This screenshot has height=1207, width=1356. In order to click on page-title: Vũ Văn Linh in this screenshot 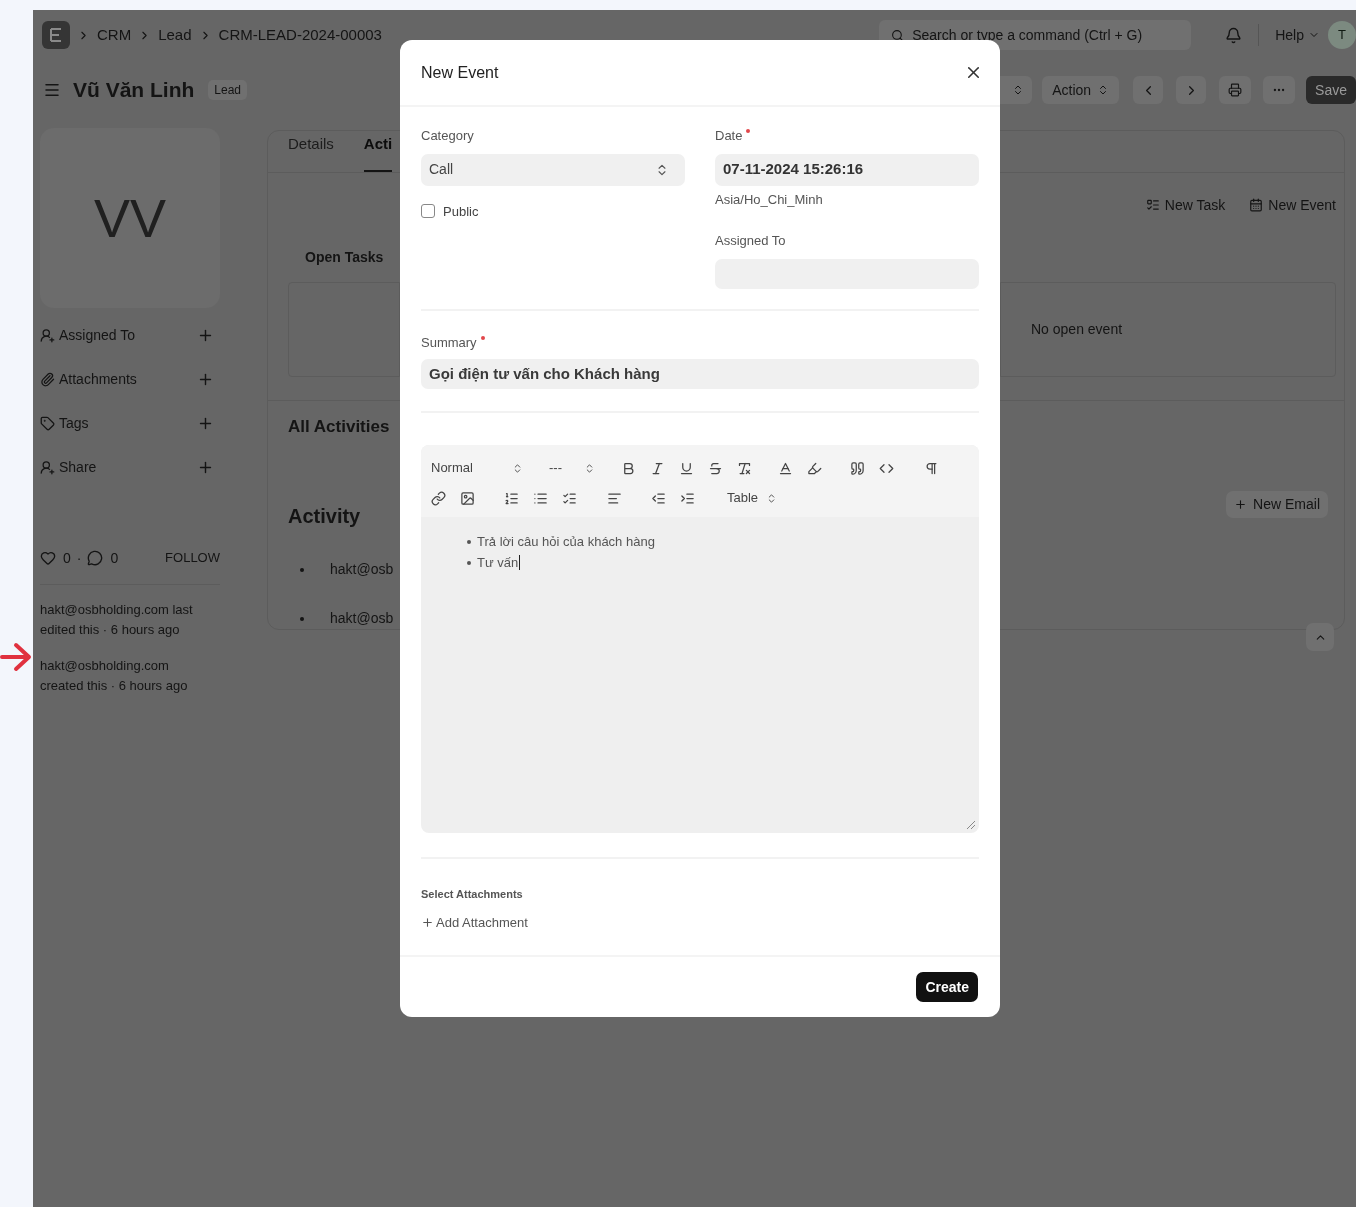, I will do `click(134, 90)`.